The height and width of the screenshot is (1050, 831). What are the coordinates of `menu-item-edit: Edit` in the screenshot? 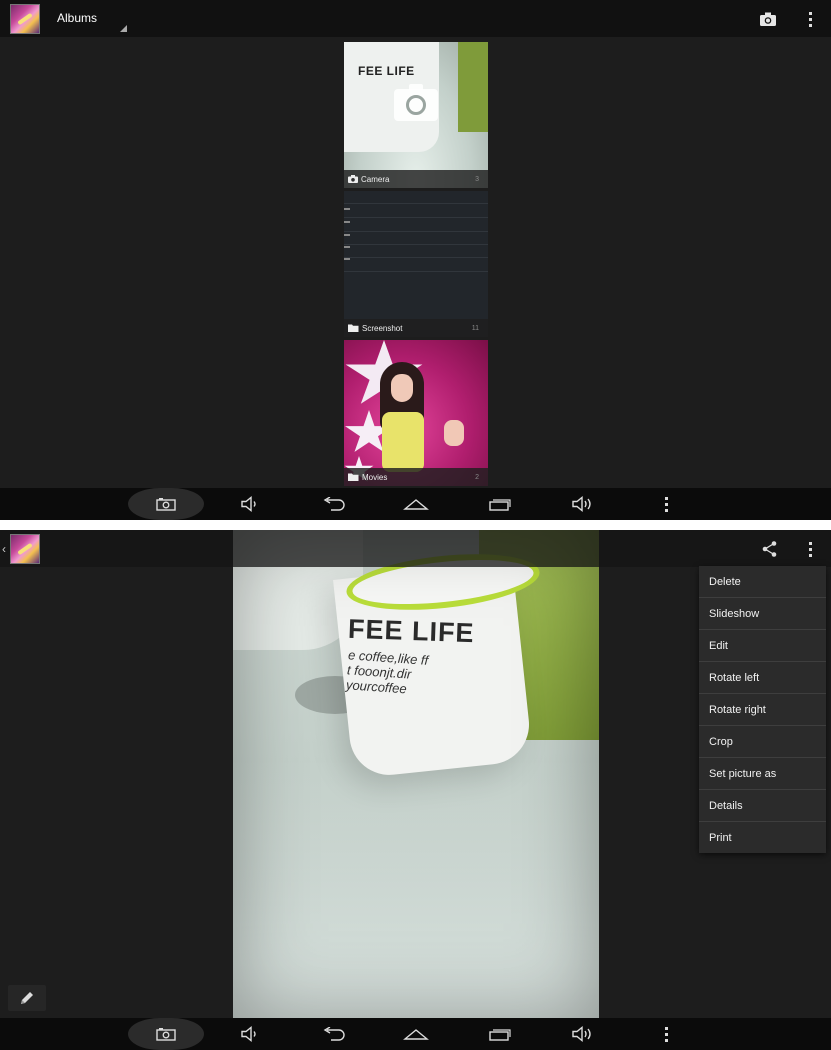 It's located at (762, 646).